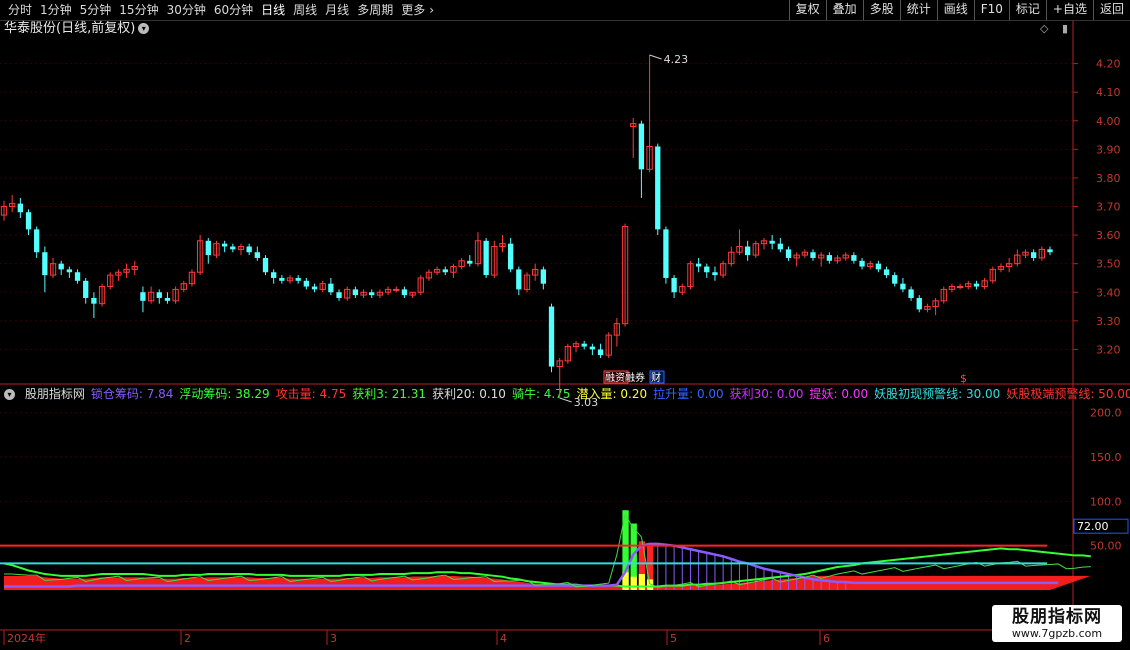 The height and width of the screenshot is (650, 1130). I want to click on time-tick-label: 6, so click(826, 638).